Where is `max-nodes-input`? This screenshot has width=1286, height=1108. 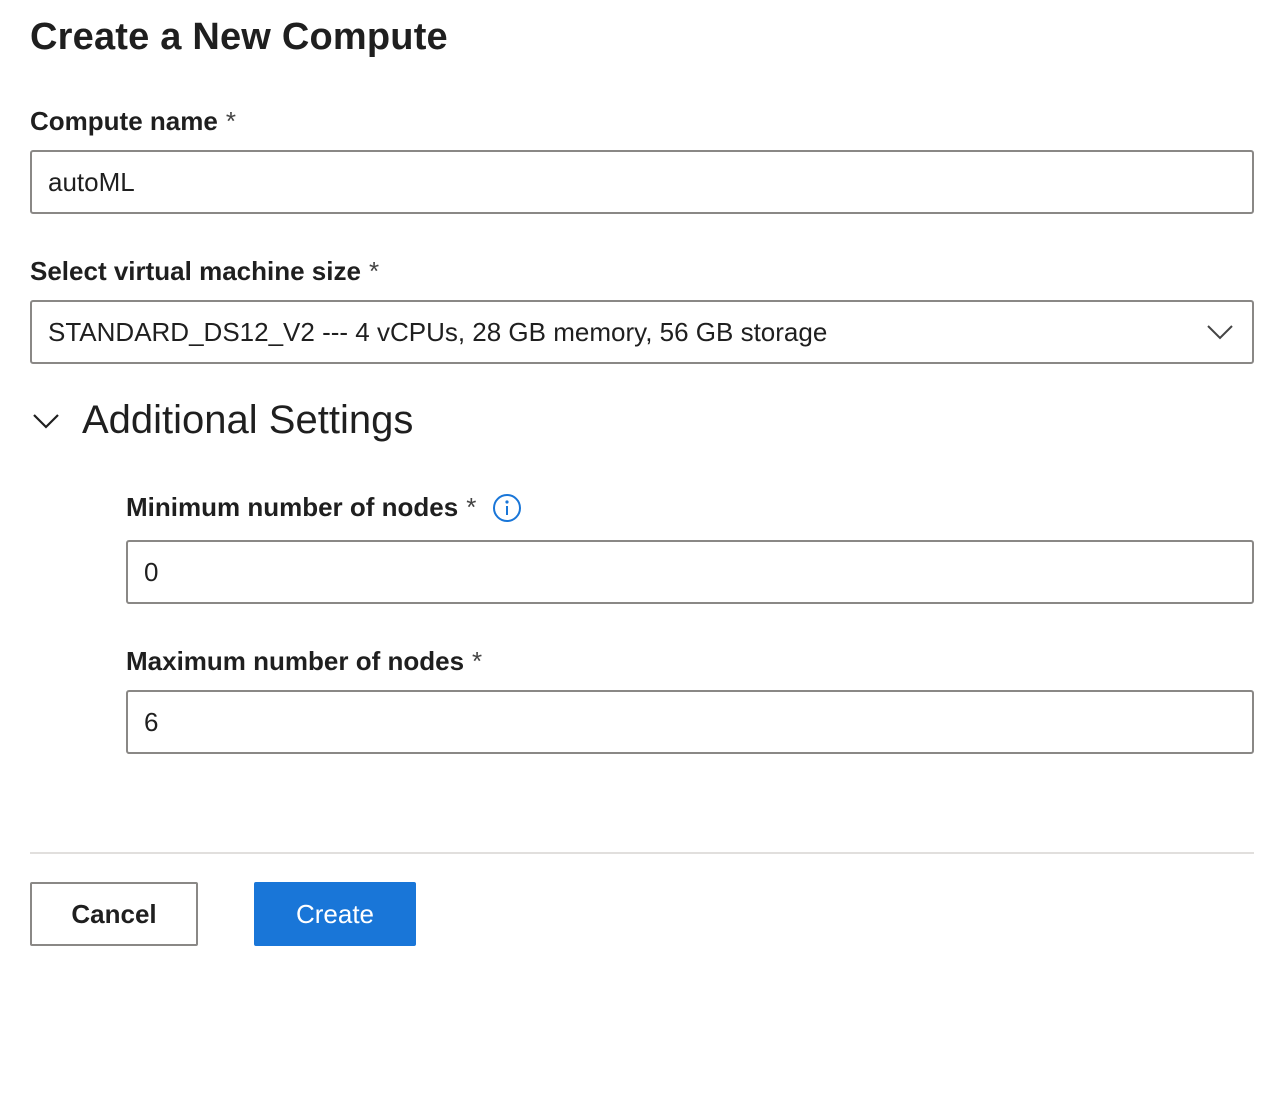 max-nodes-input is located at coordinates (690, 722).